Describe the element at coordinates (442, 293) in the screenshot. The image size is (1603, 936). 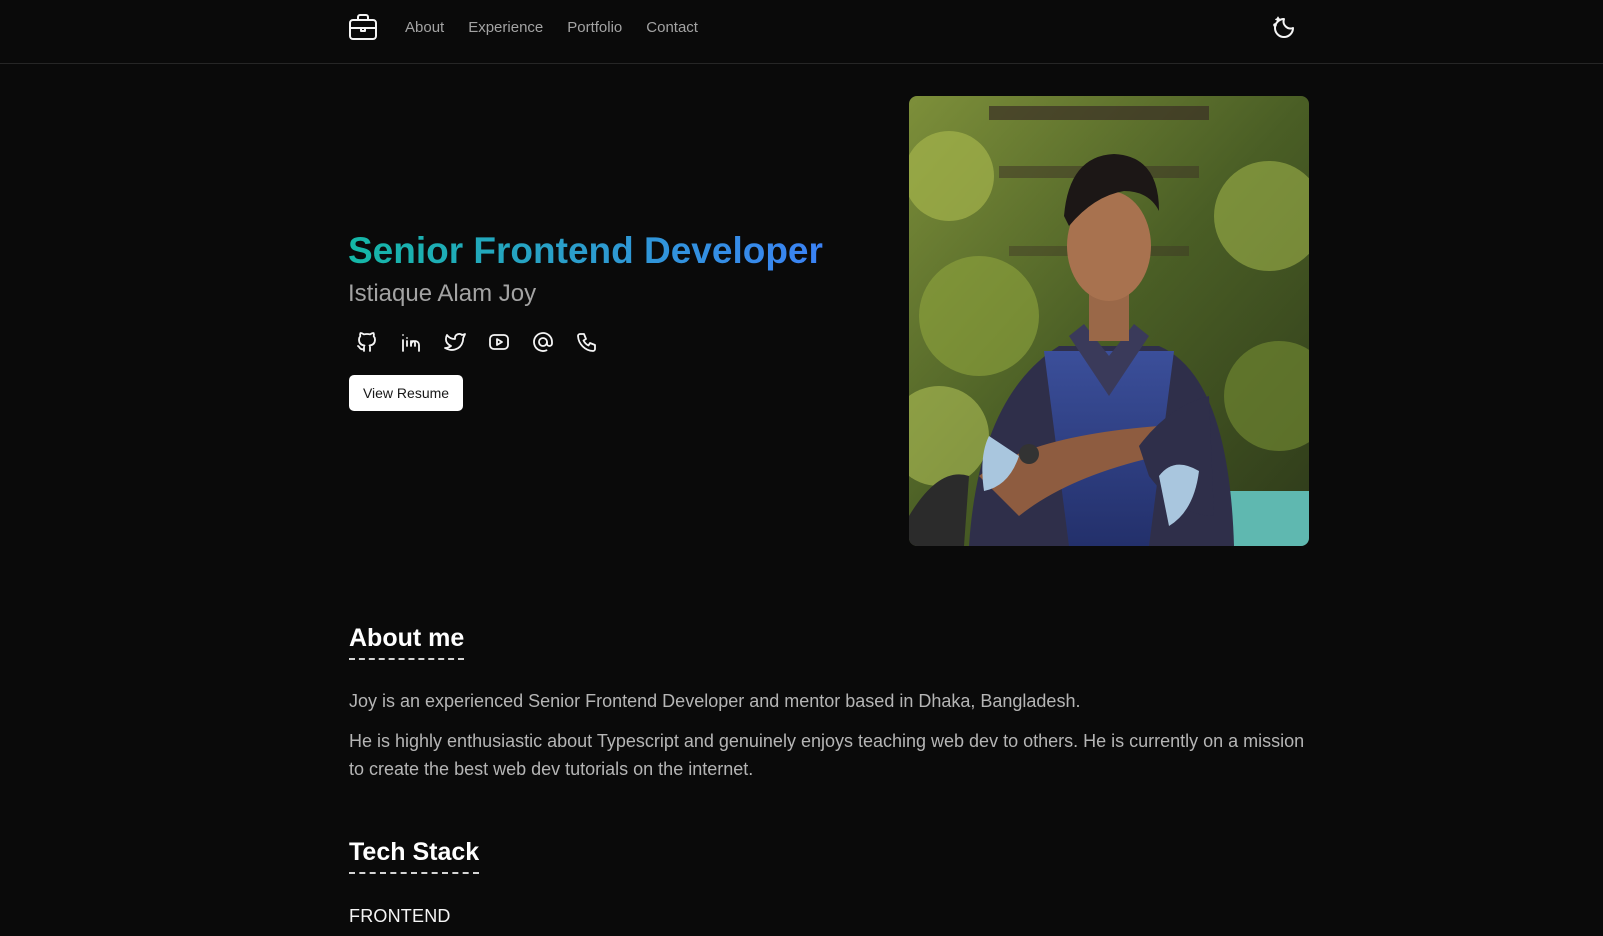
I see `hero-name: Istiaque Alam Joy` at that location.